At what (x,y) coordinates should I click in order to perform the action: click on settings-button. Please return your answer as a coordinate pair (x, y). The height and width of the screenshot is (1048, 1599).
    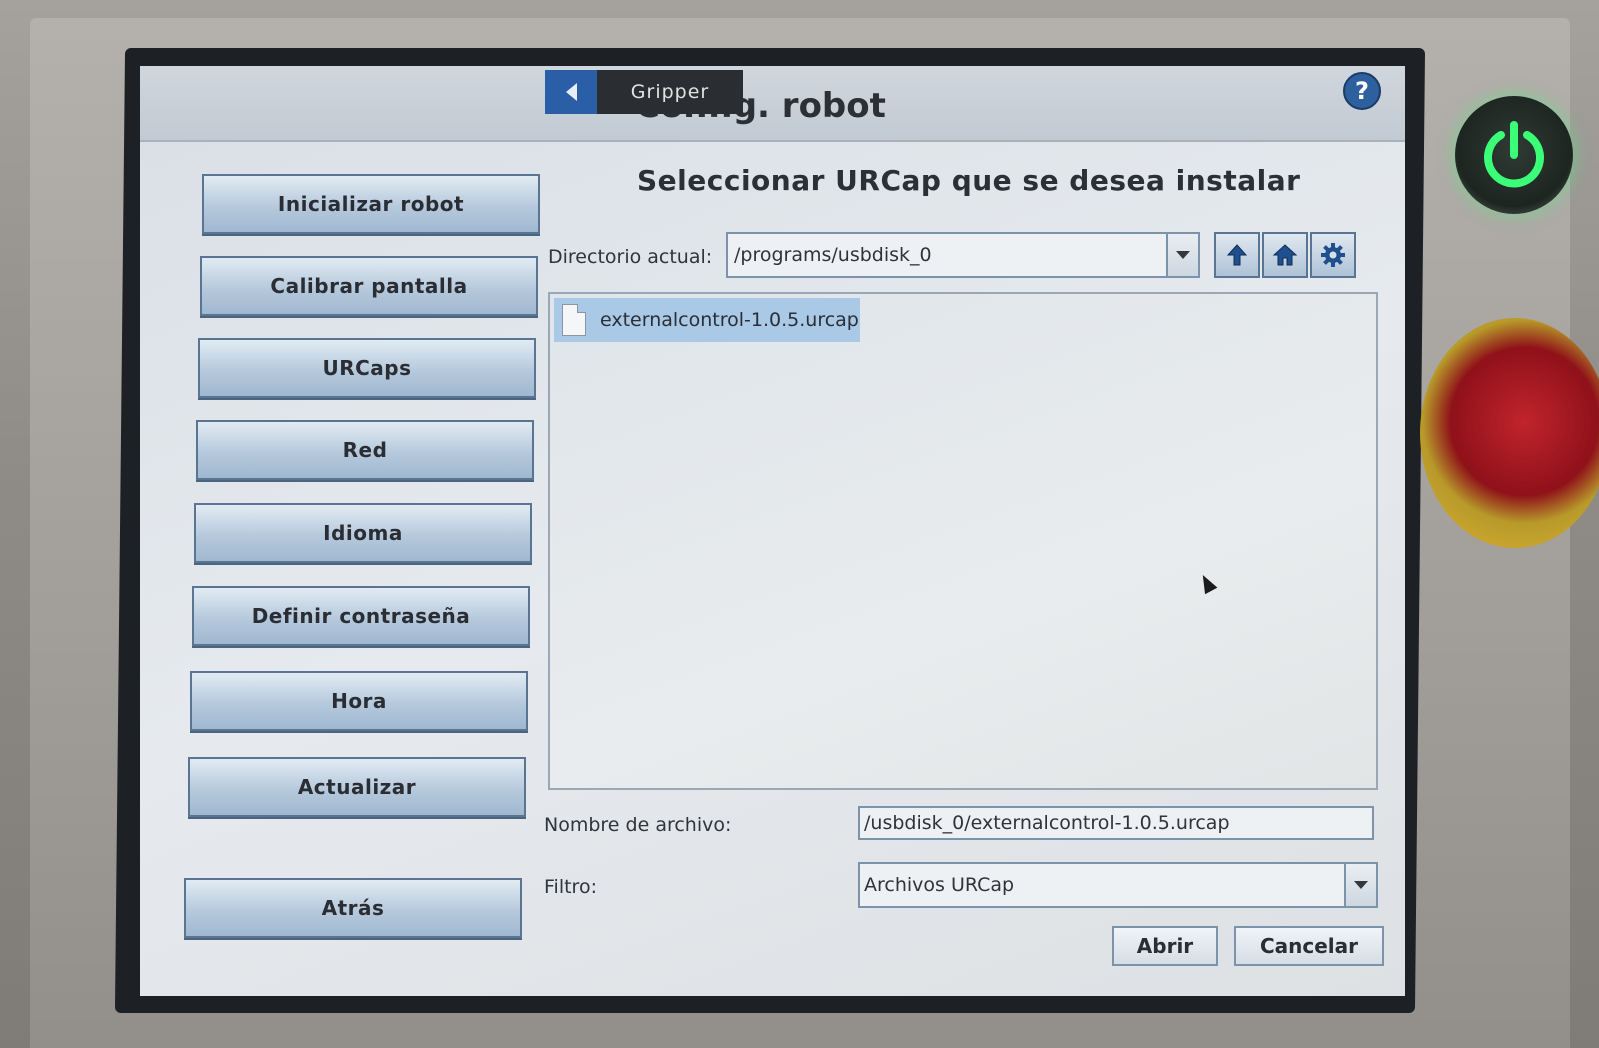
    Looking at the image, I should click on (1333, 255).